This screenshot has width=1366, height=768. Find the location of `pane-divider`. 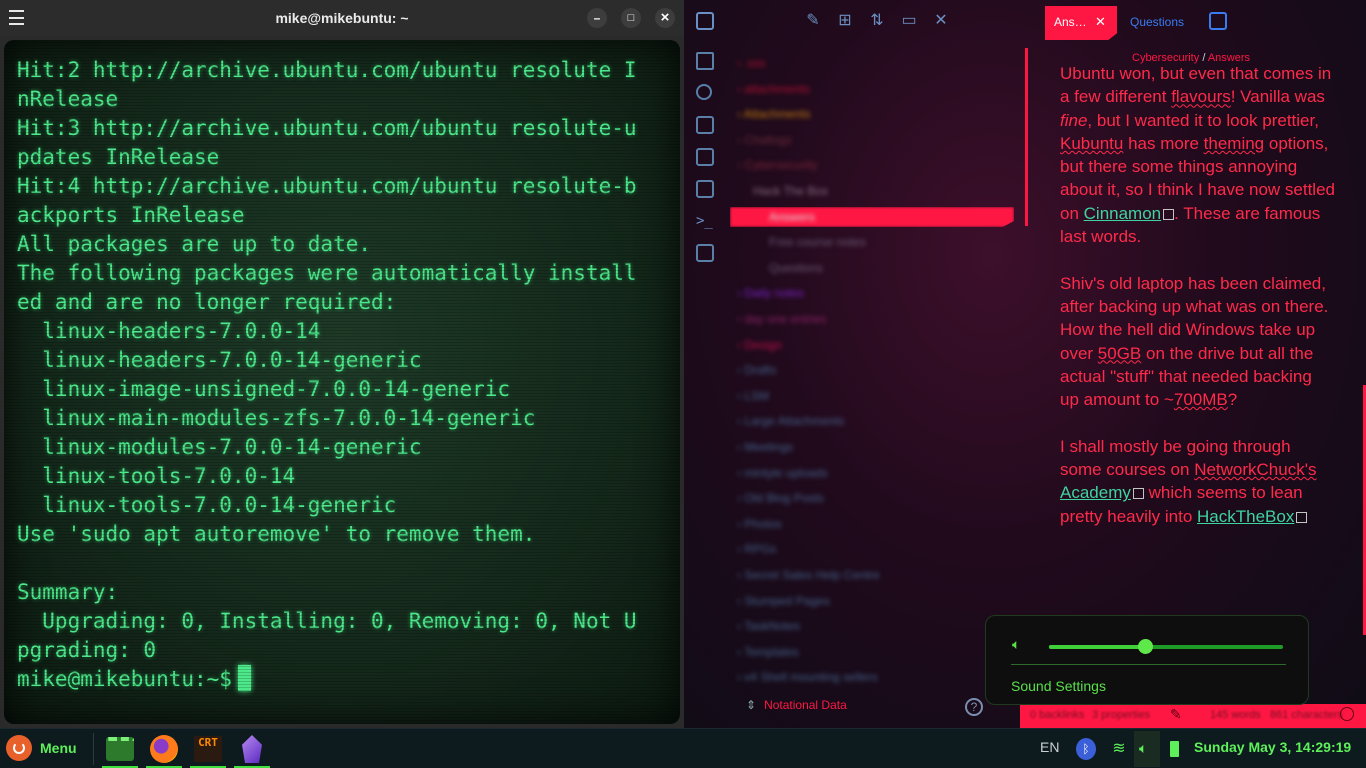

pane-divider is located at coordinates (1026, 137).